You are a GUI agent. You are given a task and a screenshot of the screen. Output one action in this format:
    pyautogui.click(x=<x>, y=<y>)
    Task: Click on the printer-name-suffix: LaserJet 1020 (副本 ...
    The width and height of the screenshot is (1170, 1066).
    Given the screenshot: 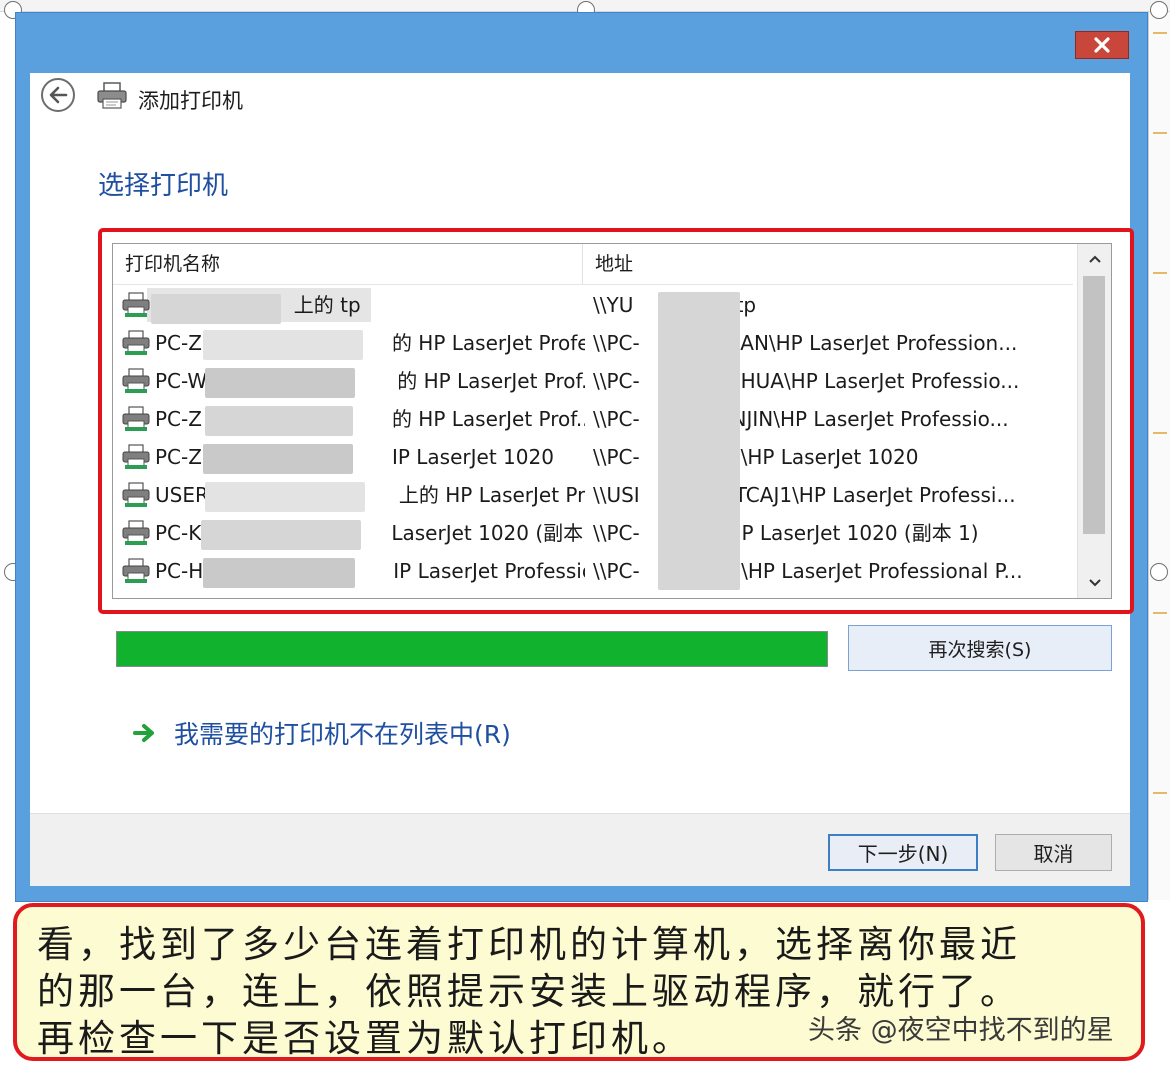 What is the action you would take?
    pyautogui.click(x=488, y=533)
    